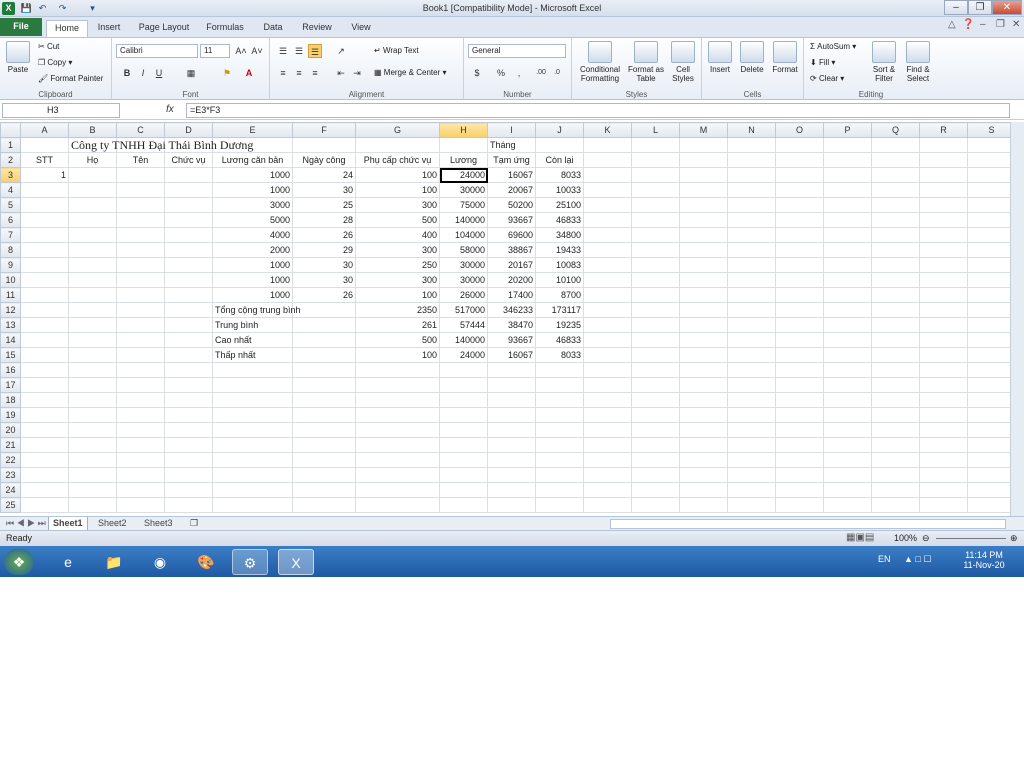  Describe the element at coordinates (463, 145) in the screenshot. I see `cell-h1` at that location.